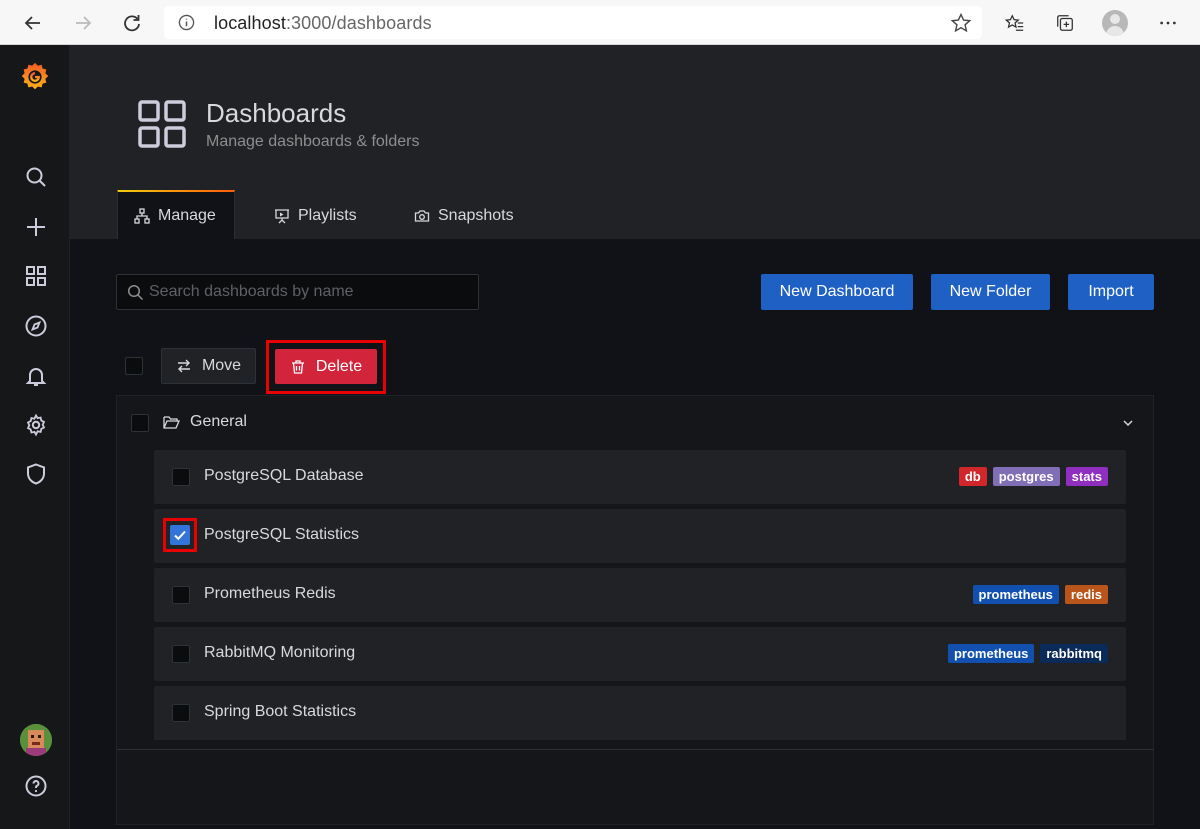 The height and width of the screenshot is (829, 1200). What do you see at coordinates (1074, 653) in the screenshot?
I see `tag: rabbitmq` at bounding box center [1074, 653].